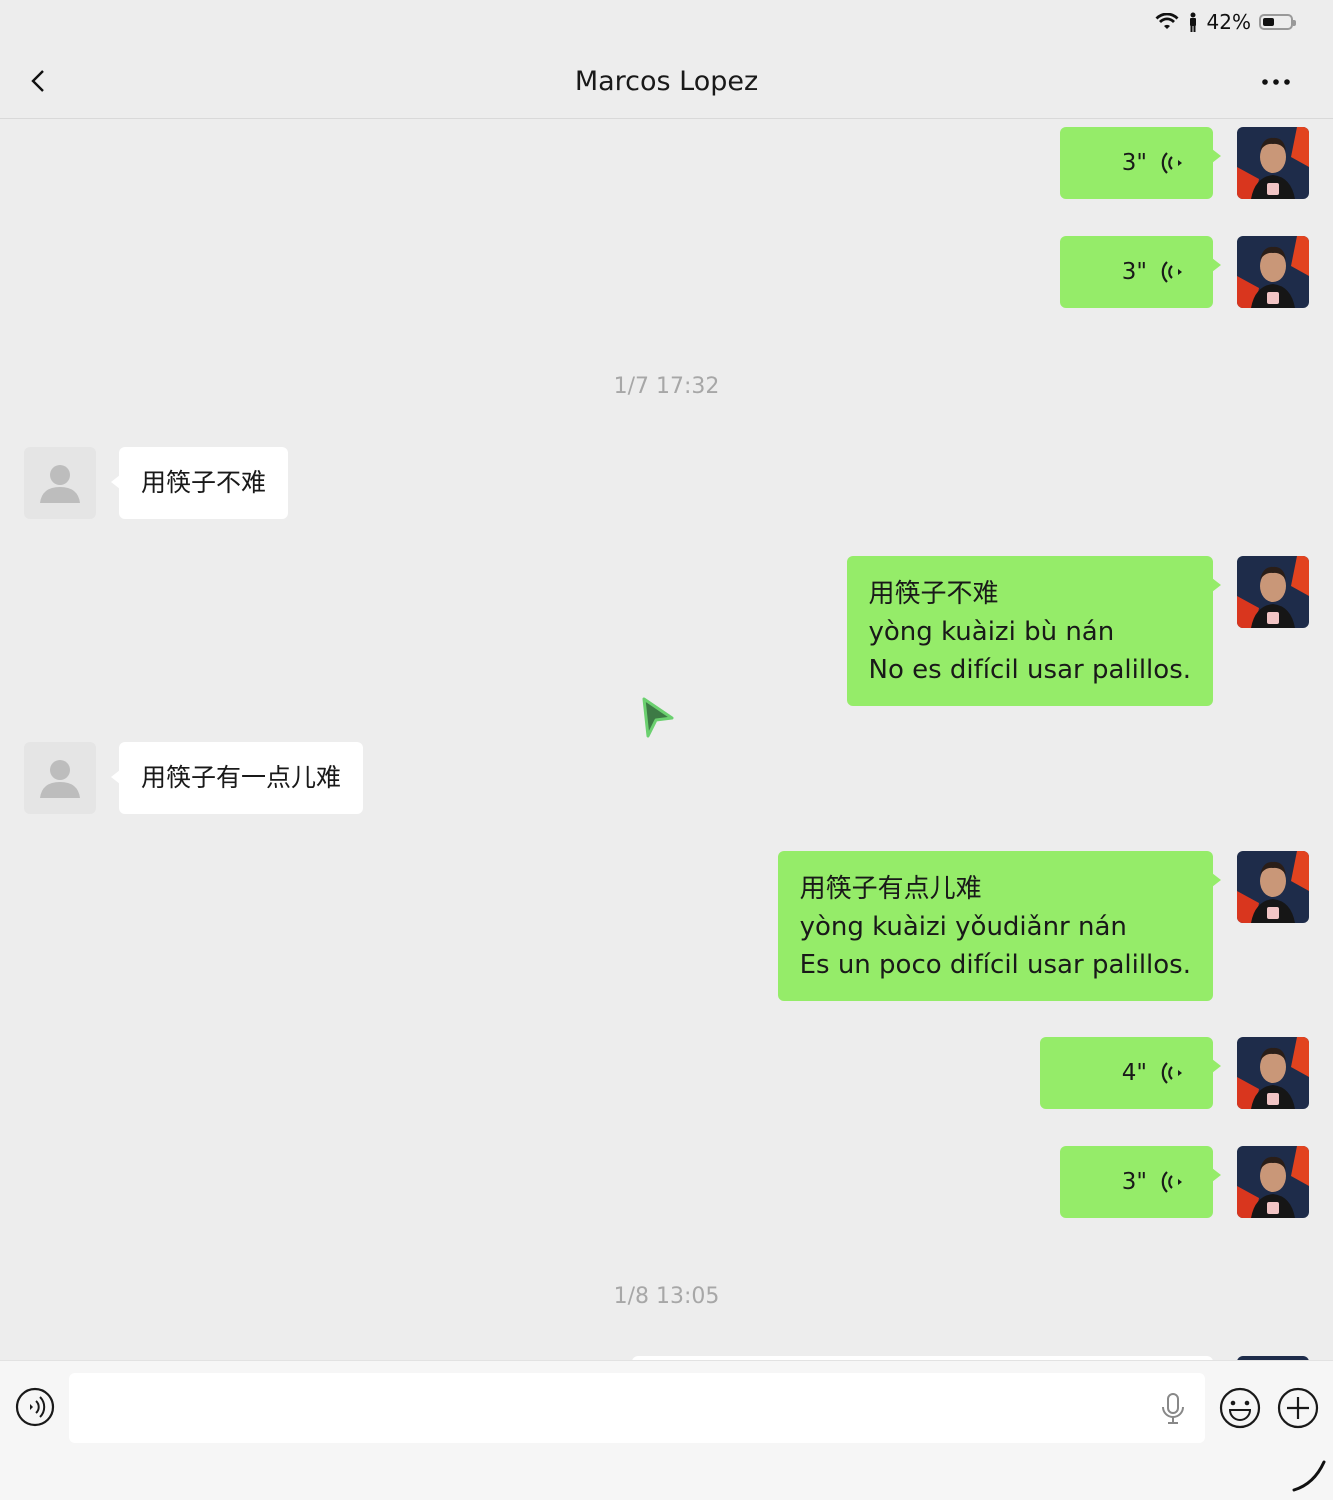 This screenshot has height=1500, width=1333. What do you see at coordinates (658, 717) in the screenshot?
I see `pointer-cursor-icon` at bounding box center [658, 717].